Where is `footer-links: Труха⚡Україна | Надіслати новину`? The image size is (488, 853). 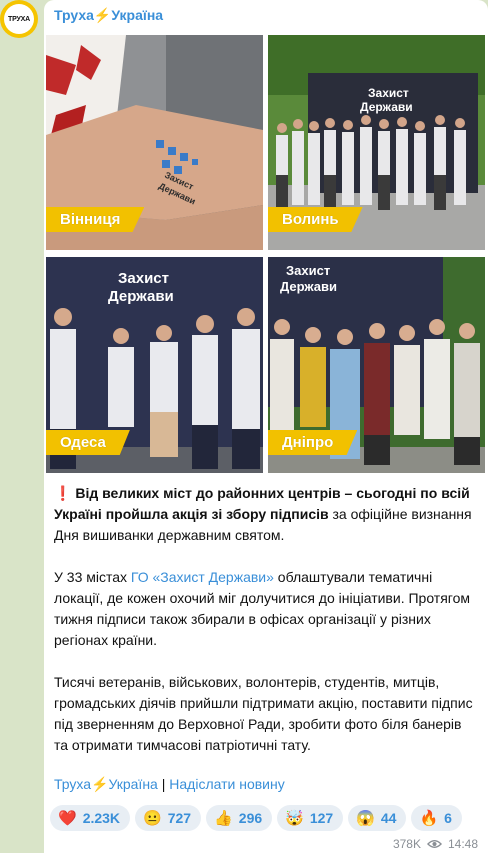 footer-links: Труха⚡Україна | Надіслати новину is located at coordinates (169, 784).